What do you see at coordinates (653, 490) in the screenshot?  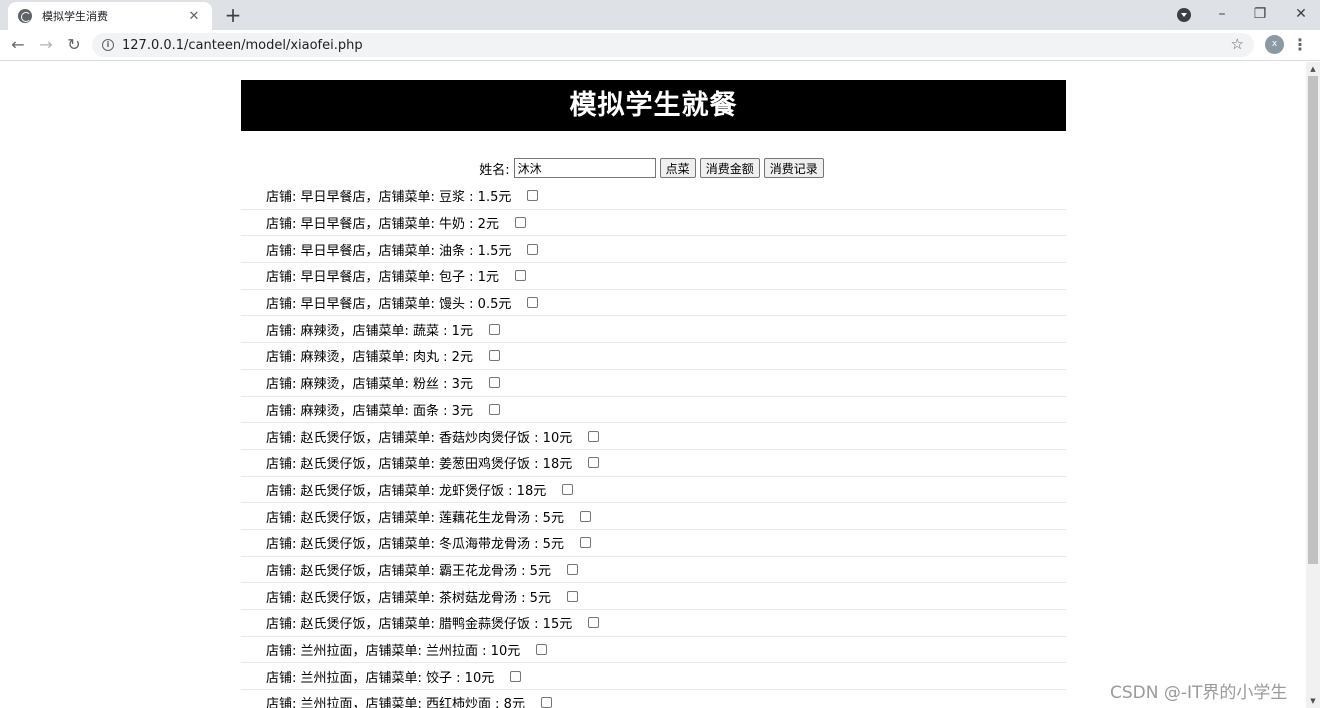 I see `menu-item-row: 店铺: 赵氏煲仔饭，店铺菜单: 龙虾煲仔饭 : 18元` at bounding box center [653, 490].